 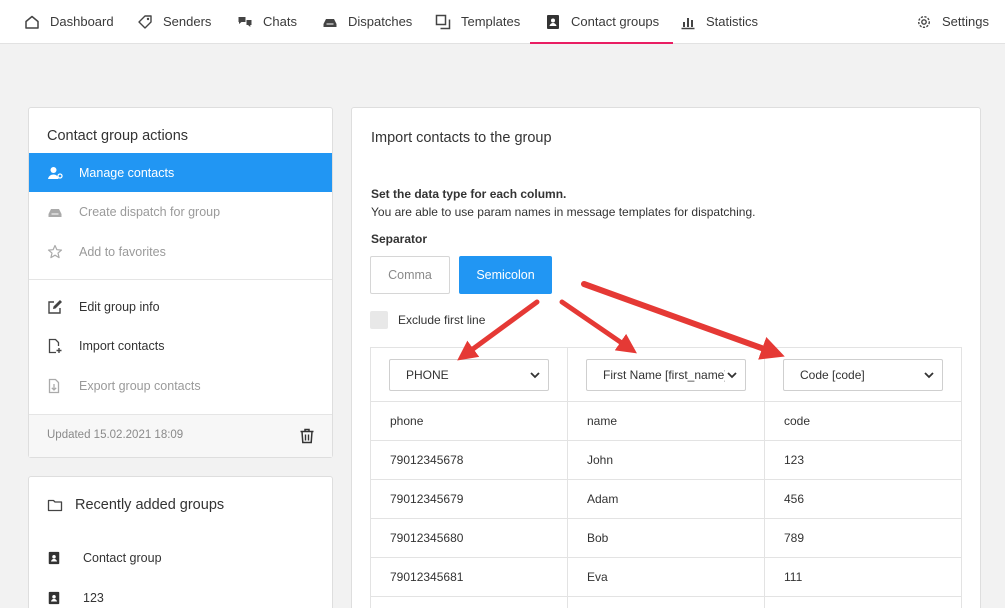 What do you see at coordinates (380, 21) in the screenshot?
I see `nav-dispatches-label: Dispatches` at bounding box center [380, 21].